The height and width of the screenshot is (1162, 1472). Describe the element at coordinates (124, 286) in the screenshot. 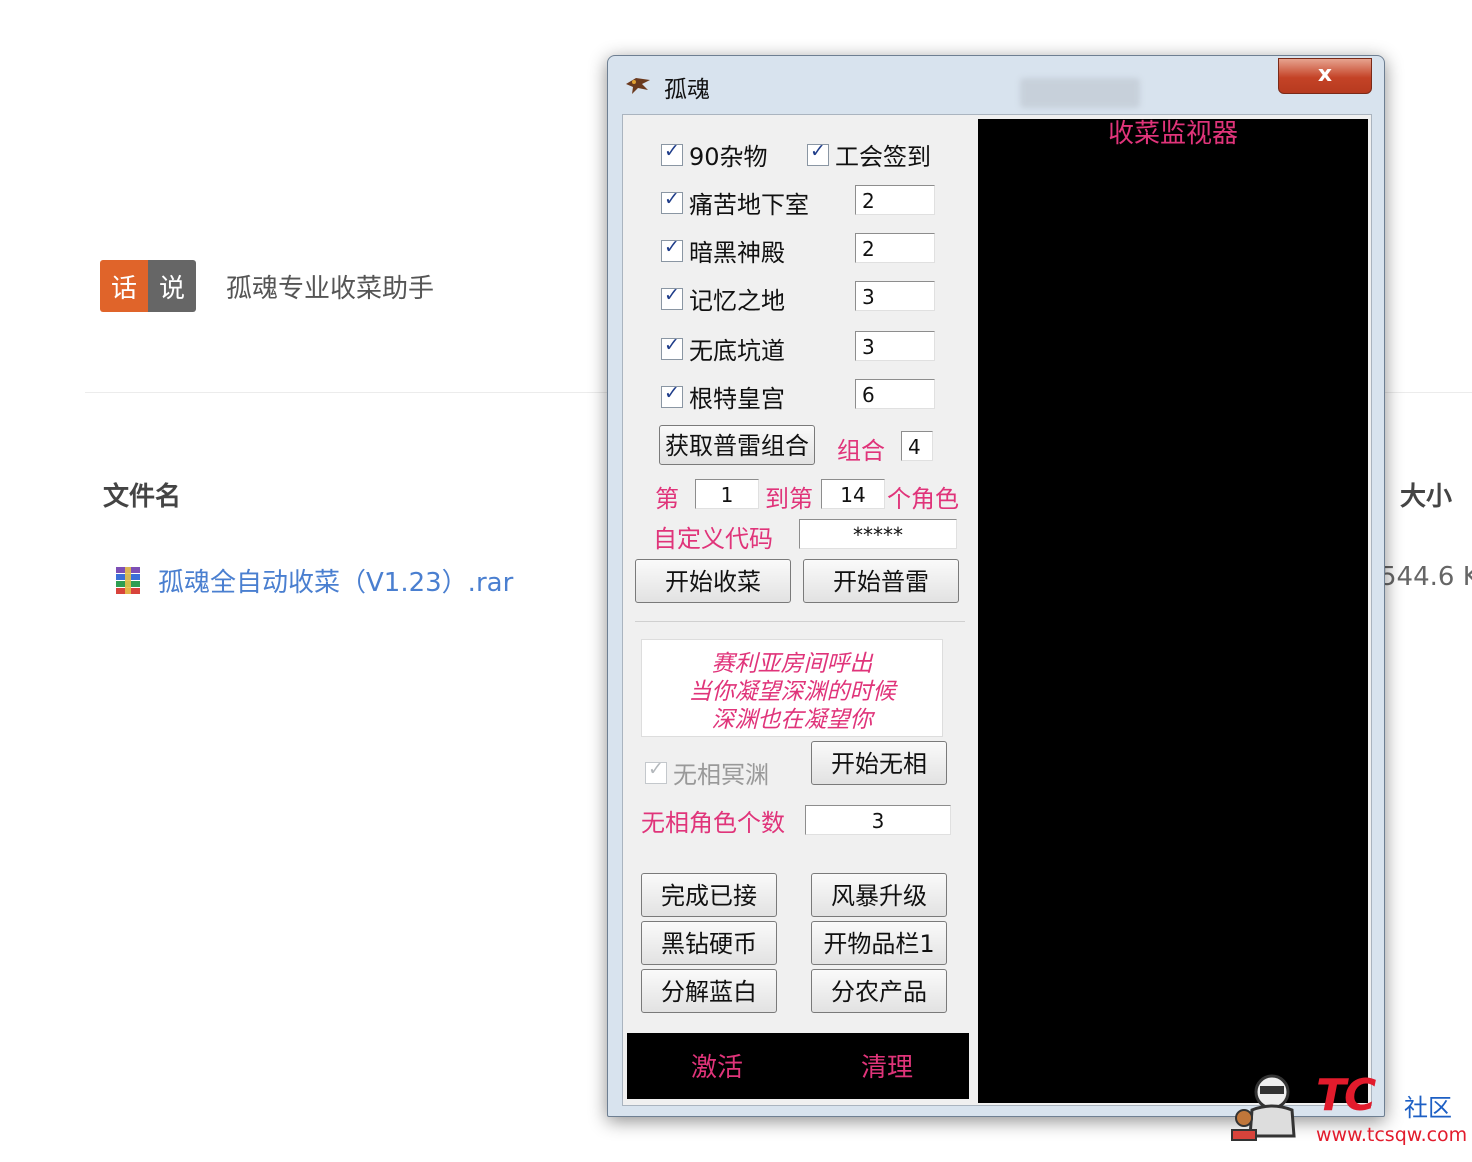

I see `badge-left: 话` at that location.